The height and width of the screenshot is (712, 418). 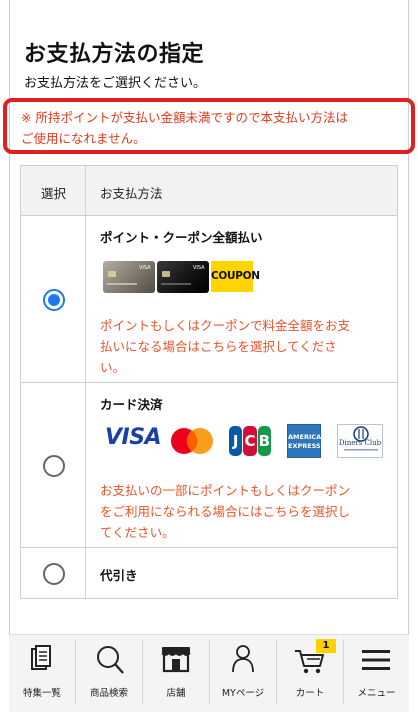 What do you see at coordinates (326, 646) in the screenshot?
I see `cart-count-badge: 1` at bounding box center [326, 646].